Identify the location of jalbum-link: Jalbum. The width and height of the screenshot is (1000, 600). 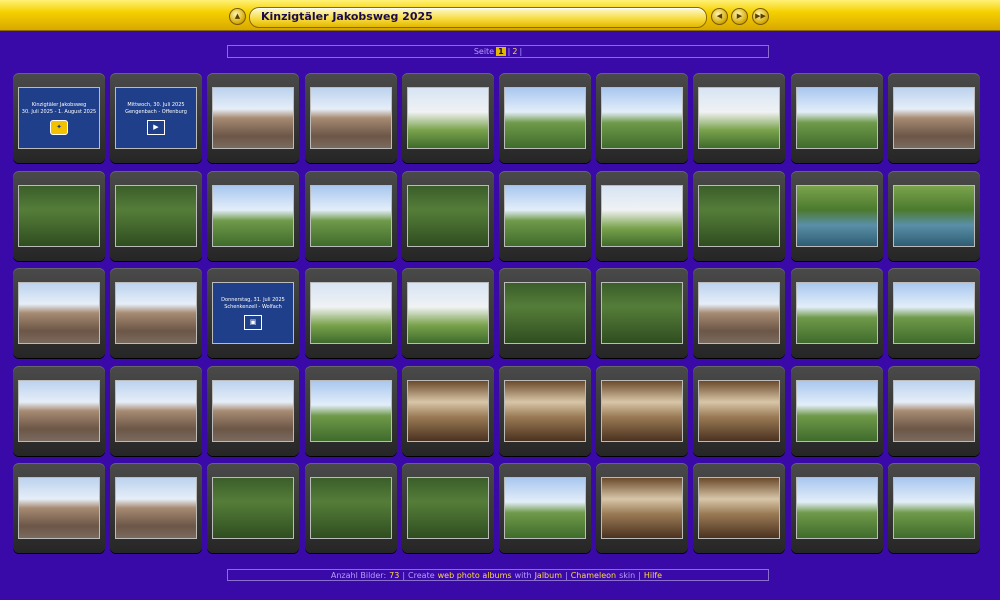
(548, 575).